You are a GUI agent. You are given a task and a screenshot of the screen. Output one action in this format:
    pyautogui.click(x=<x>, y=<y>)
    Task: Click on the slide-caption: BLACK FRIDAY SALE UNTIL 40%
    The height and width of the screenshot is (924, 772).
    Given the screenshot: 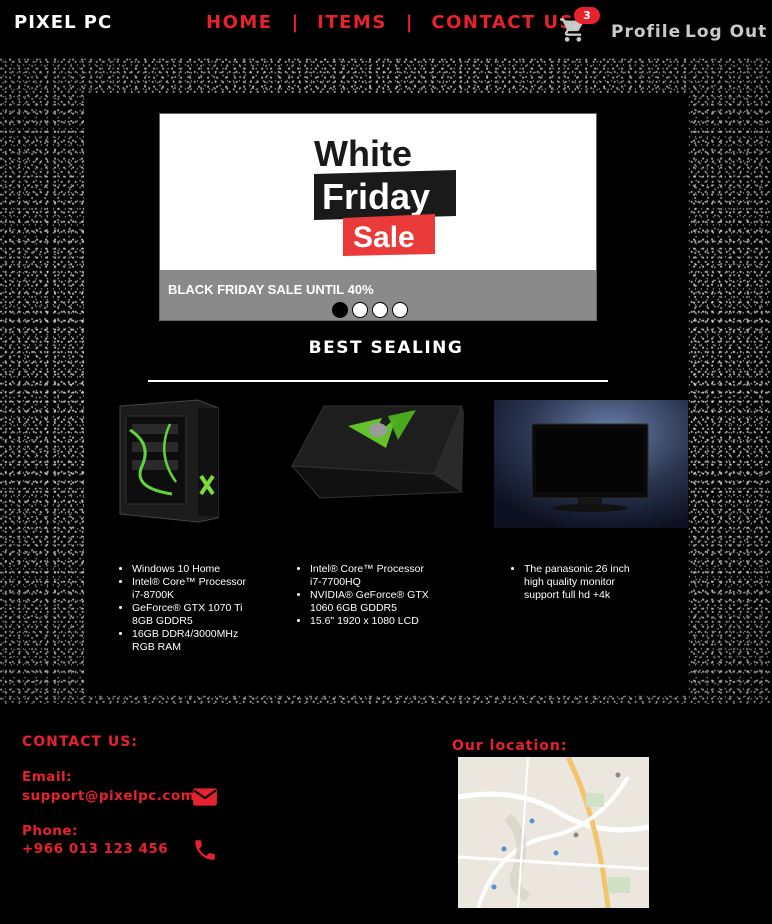 What is the action you would take?
    pyautogui.click(x=271, y=289)
    